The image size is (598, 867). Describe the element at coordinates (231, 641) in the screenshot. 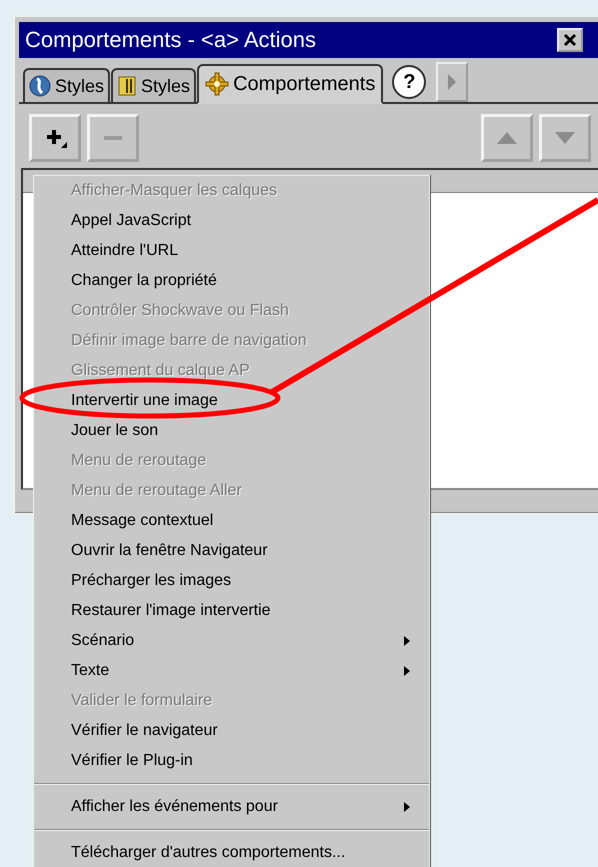

I see `menu-item: Scénario` at that location.